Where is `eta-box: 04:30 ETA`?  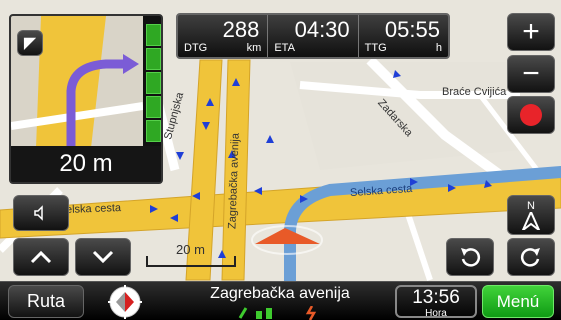
eta-box: 04:30 ETA is located at coordinates (313, 36).